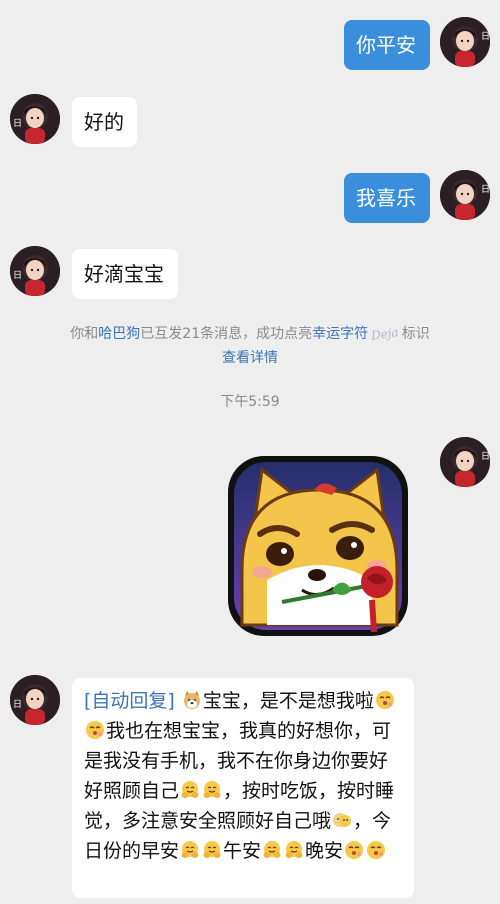 The image size is (500, 904). What do you see at coordinates (125, 274) in the screenshot?
I see `message-bubble-incoming: 好滴宝宝` at bounding box center [125, 274].